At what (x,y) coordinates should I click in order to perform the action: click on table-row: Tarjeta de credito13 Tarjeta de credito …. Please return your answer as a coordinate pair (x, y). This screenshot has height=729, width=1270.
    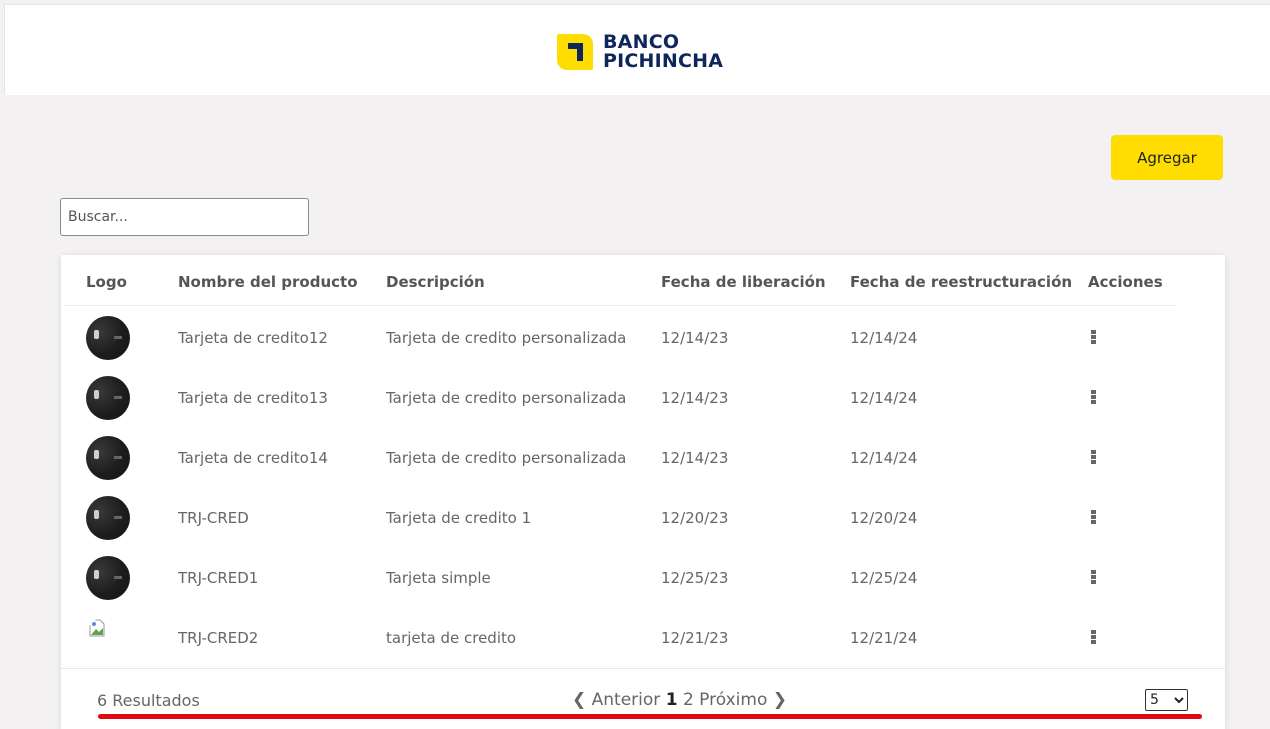
    Looking at the image, I should click on (643, 398).